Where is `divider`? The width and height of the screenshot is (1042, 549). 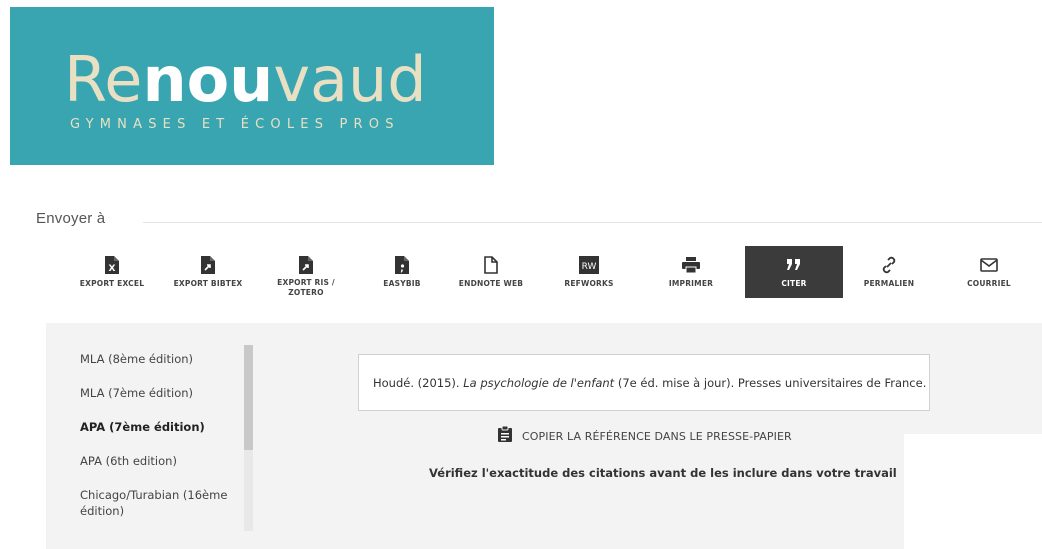 divider is located at coordinates (592, 222).